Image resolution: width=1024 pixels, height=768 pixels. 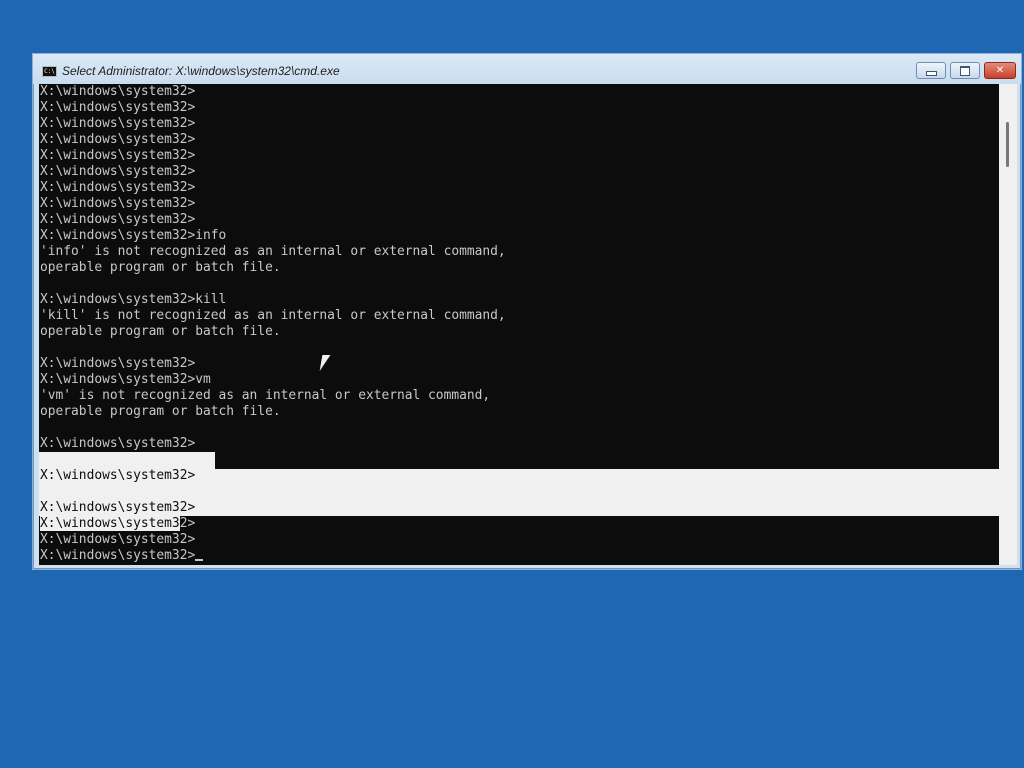 I want to click on maximize-icon, so click(x=965, y=70).